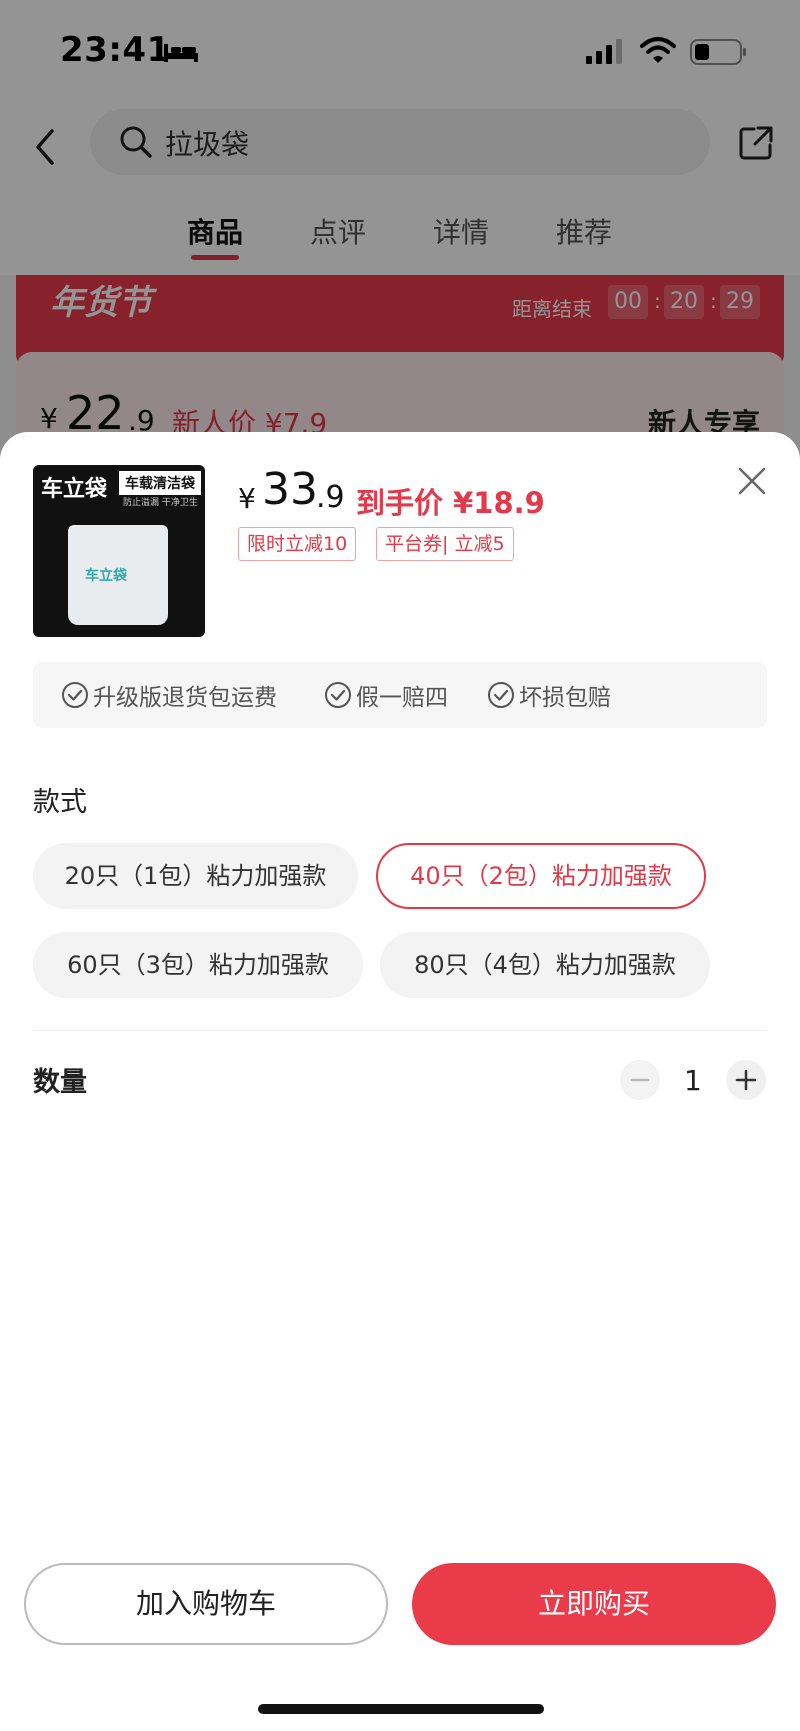  Describe the element at coordinates (297, 544) in the screenshot. I see `discount-tag: 限时立减10` at that location.